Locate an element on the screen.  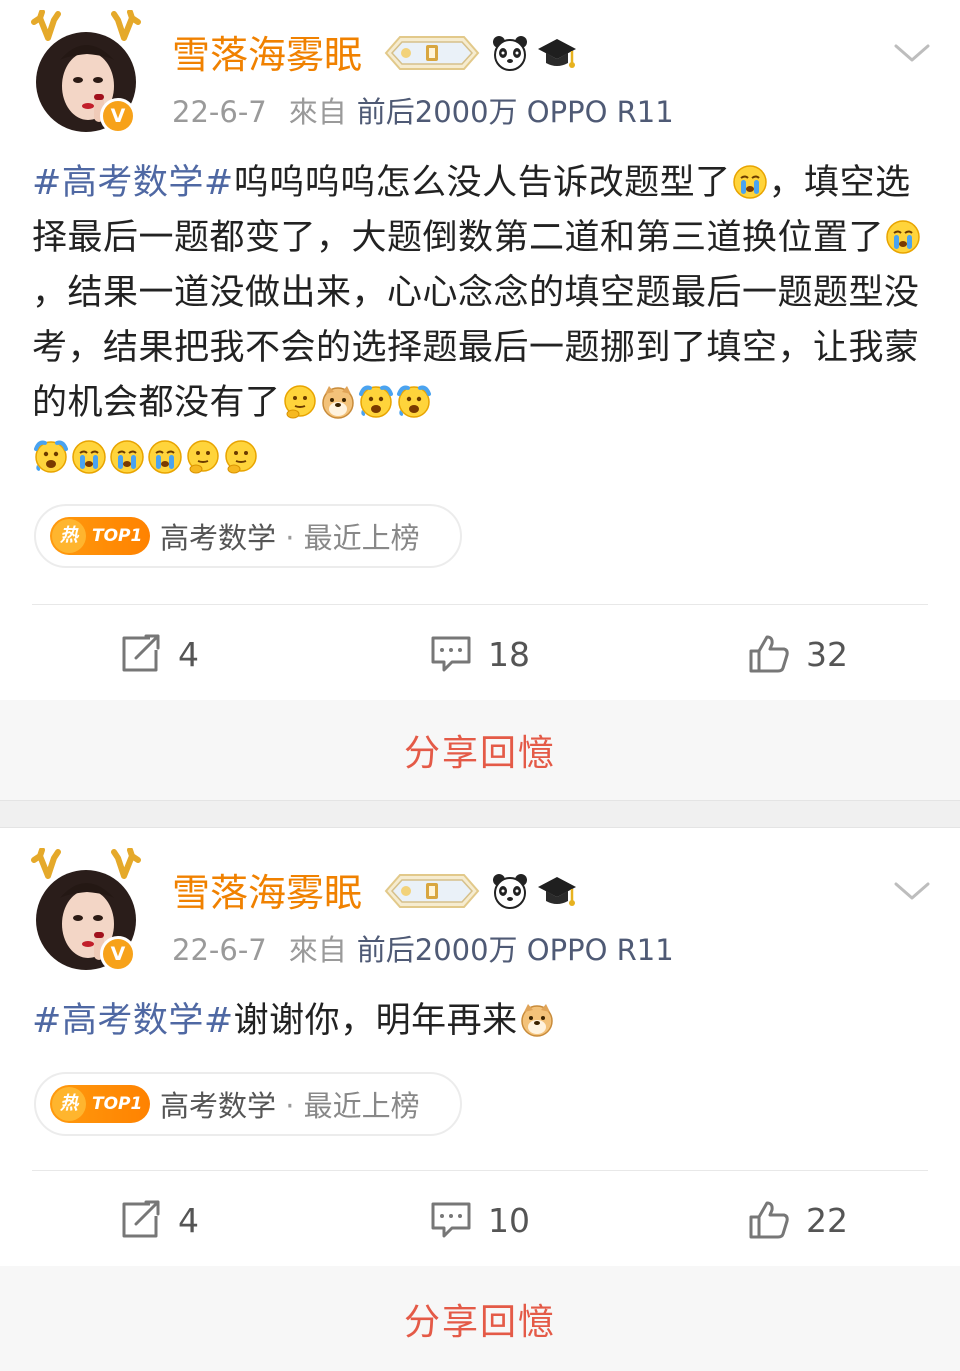
comment-button: 18 is located at coordinates (480, 654).